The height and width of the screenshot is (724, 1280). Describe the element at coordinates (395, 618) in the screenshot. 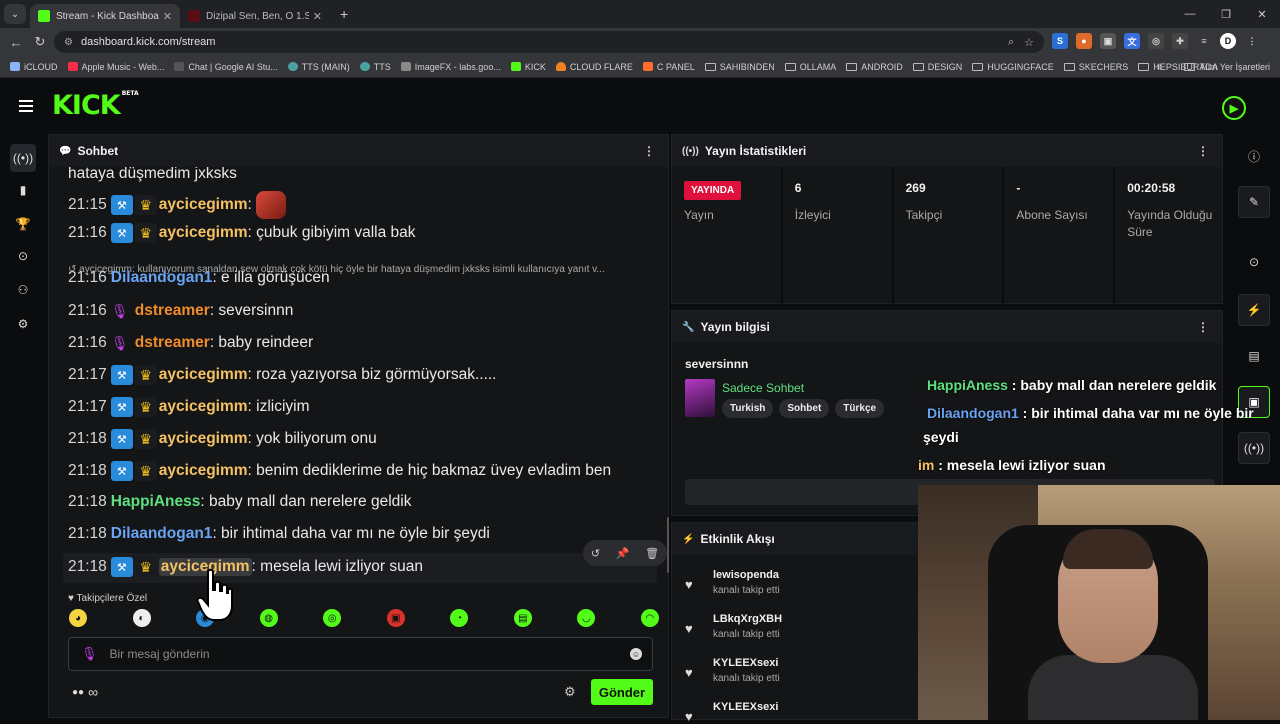

I see `emote-icon: ▣` at that location.